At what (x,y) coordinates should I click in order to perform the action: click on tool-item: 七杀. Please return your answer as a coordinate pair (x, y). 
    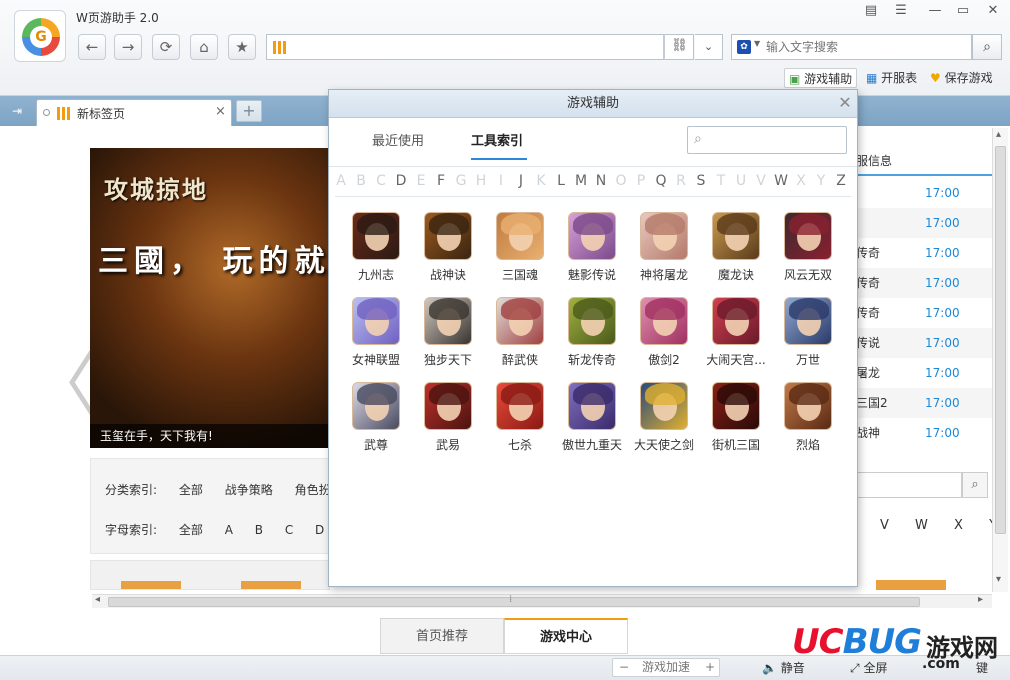
    Looking at the image, I should click on (520, 423).